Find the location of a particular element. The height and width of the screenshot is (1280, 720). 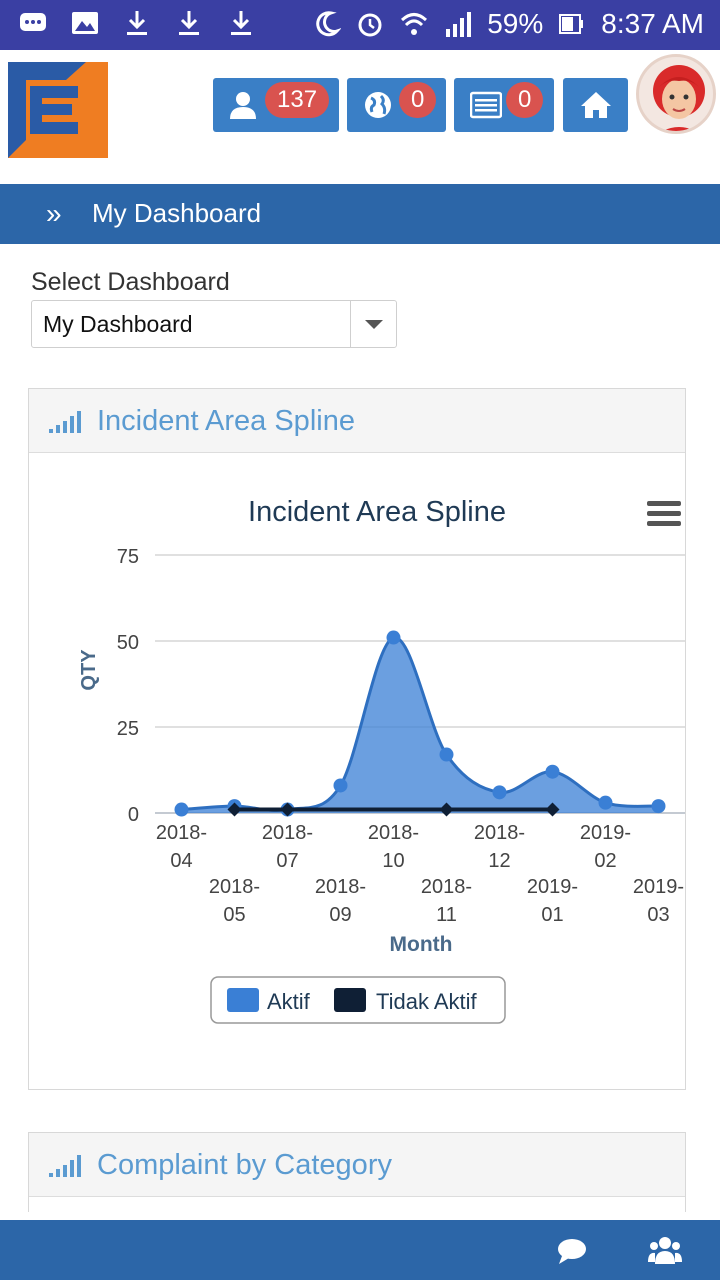

list-button: 0 is located at coordinates (504, 105).